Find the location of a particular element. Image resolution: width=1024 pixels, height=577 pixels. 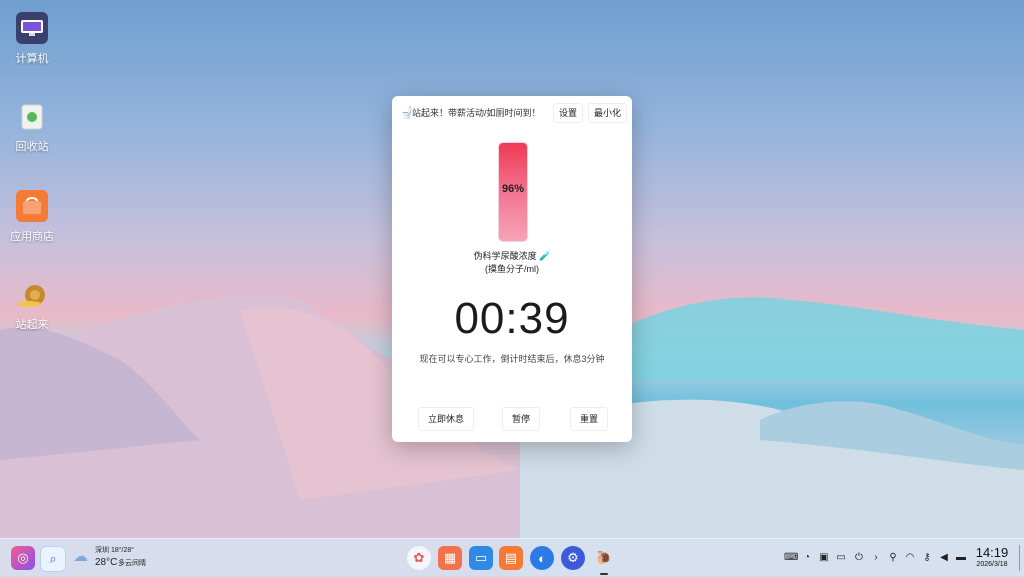

reset-button: 重置 is located at coordinates (589, 419).